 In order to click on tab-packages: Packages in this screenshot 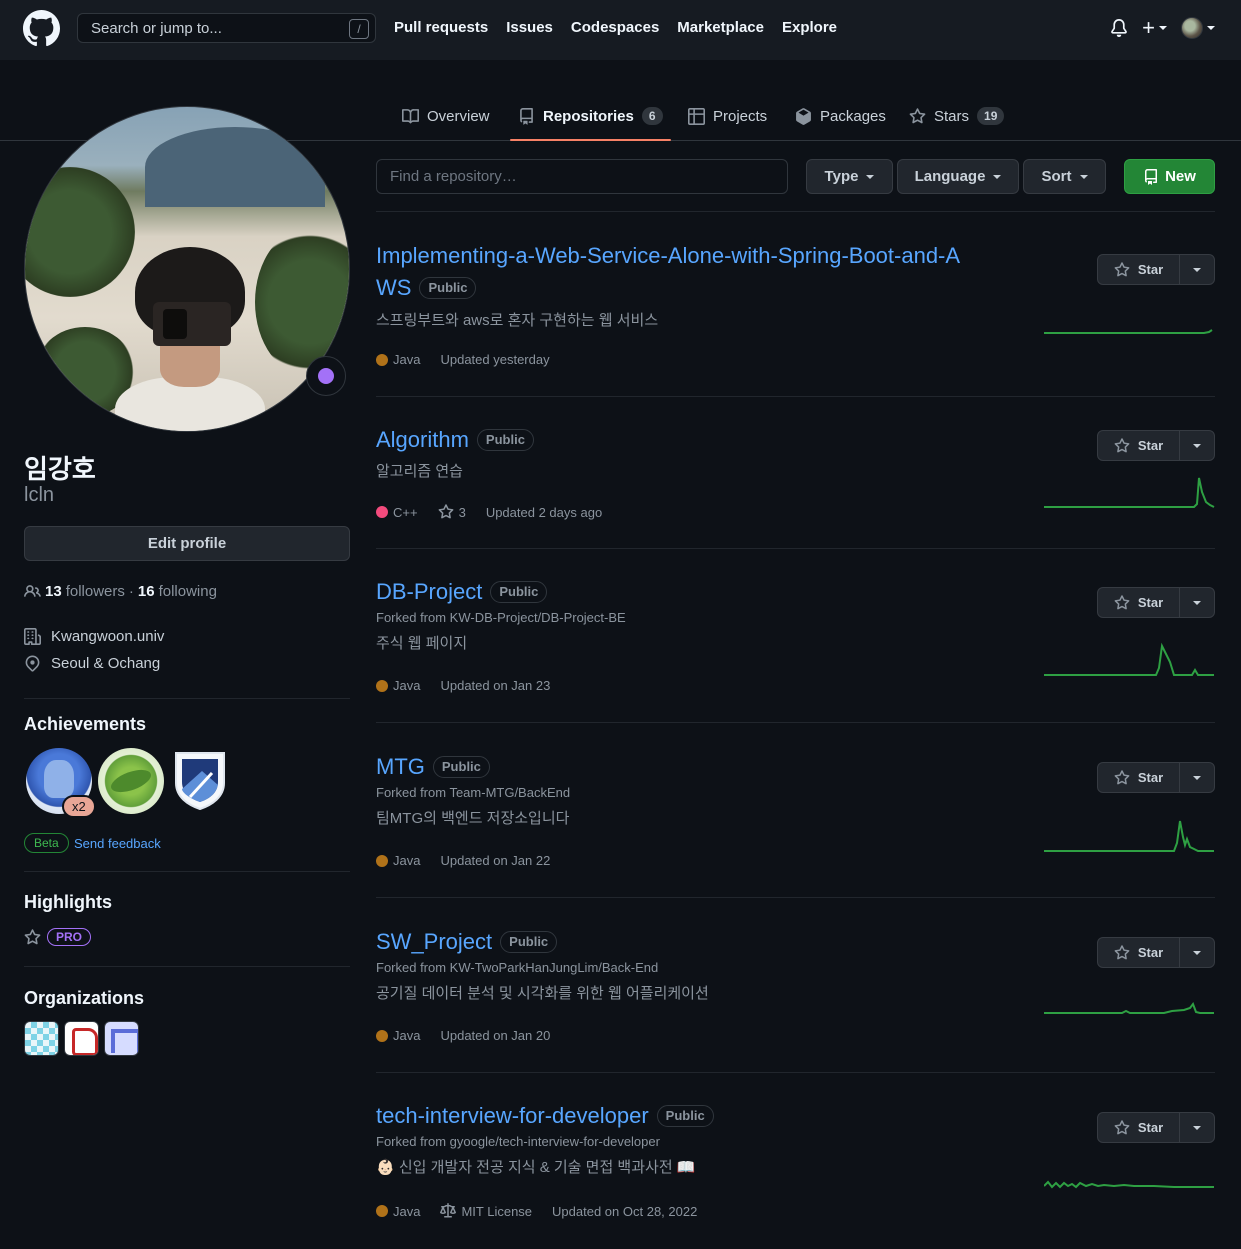, I will do `click(840, 116)`.